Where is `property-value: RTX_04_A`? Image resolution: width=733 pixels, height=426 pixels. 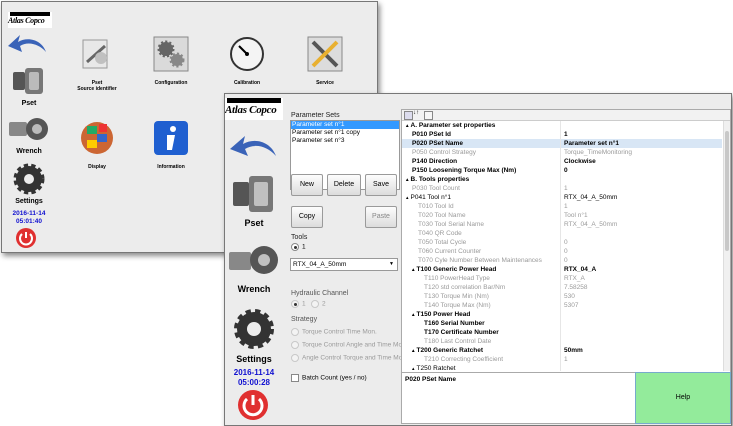
property-value: RTX_04_A is located at coordinates (580, 269).